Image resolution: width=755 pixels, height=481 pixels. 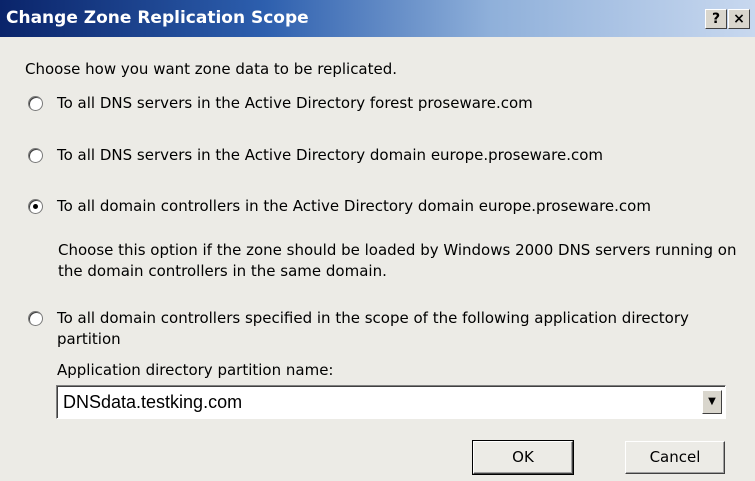 I want to click on window-title: Change Zone Replication Scope, so click(x=157, y=18).